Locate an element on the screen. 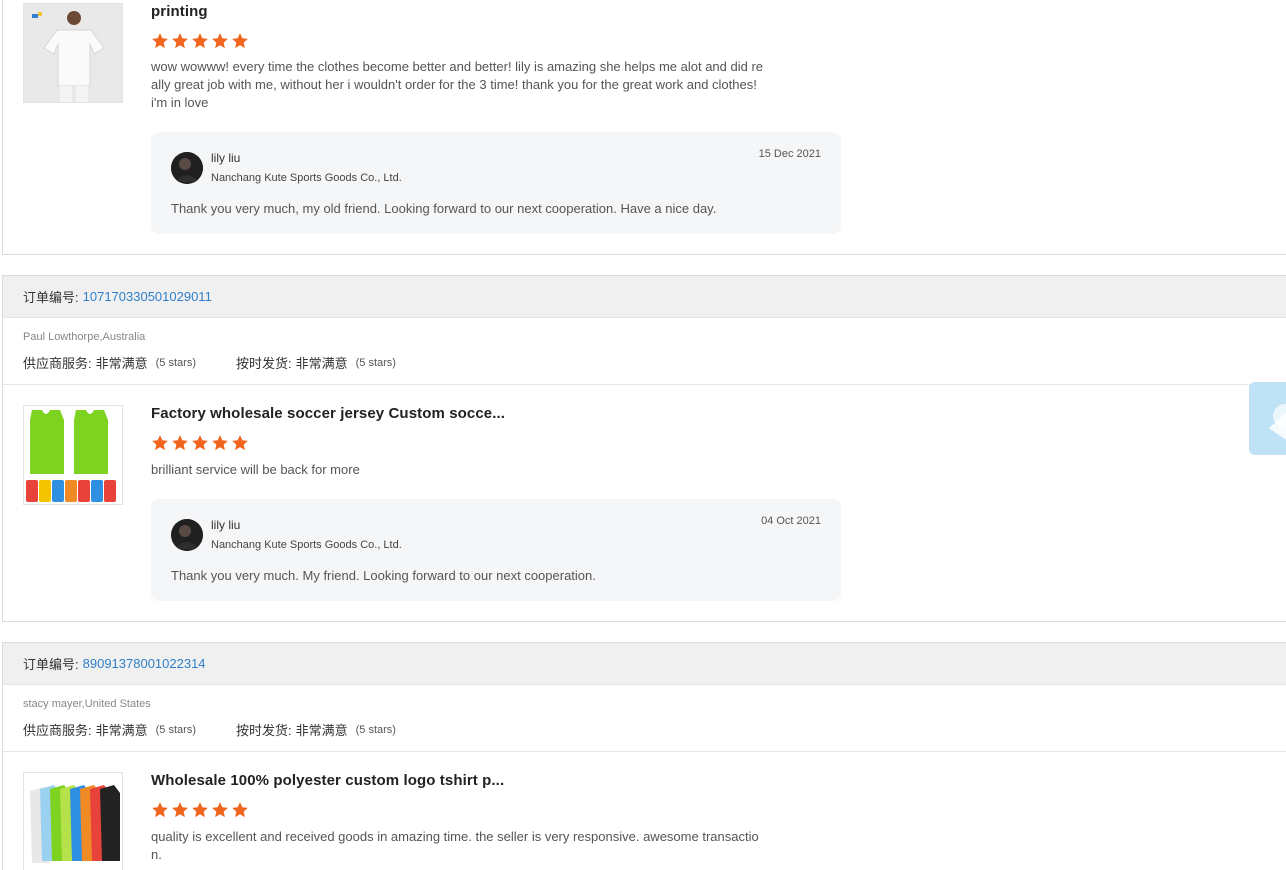 The height and width of the screenshot is (870, 1286). colorful-tshirts-image is located at coordinates (73, 821).